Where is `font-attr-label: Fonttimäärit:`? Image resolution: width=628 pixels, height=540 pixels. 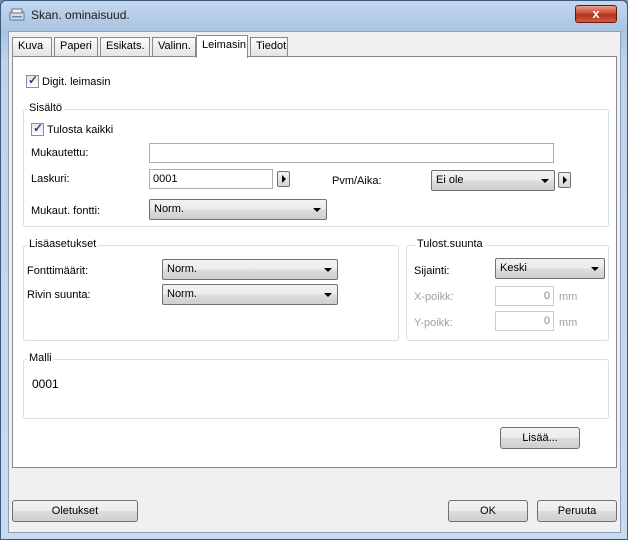 font-attr-label: Fonttimäärit: is located at coordinates (58, 271).